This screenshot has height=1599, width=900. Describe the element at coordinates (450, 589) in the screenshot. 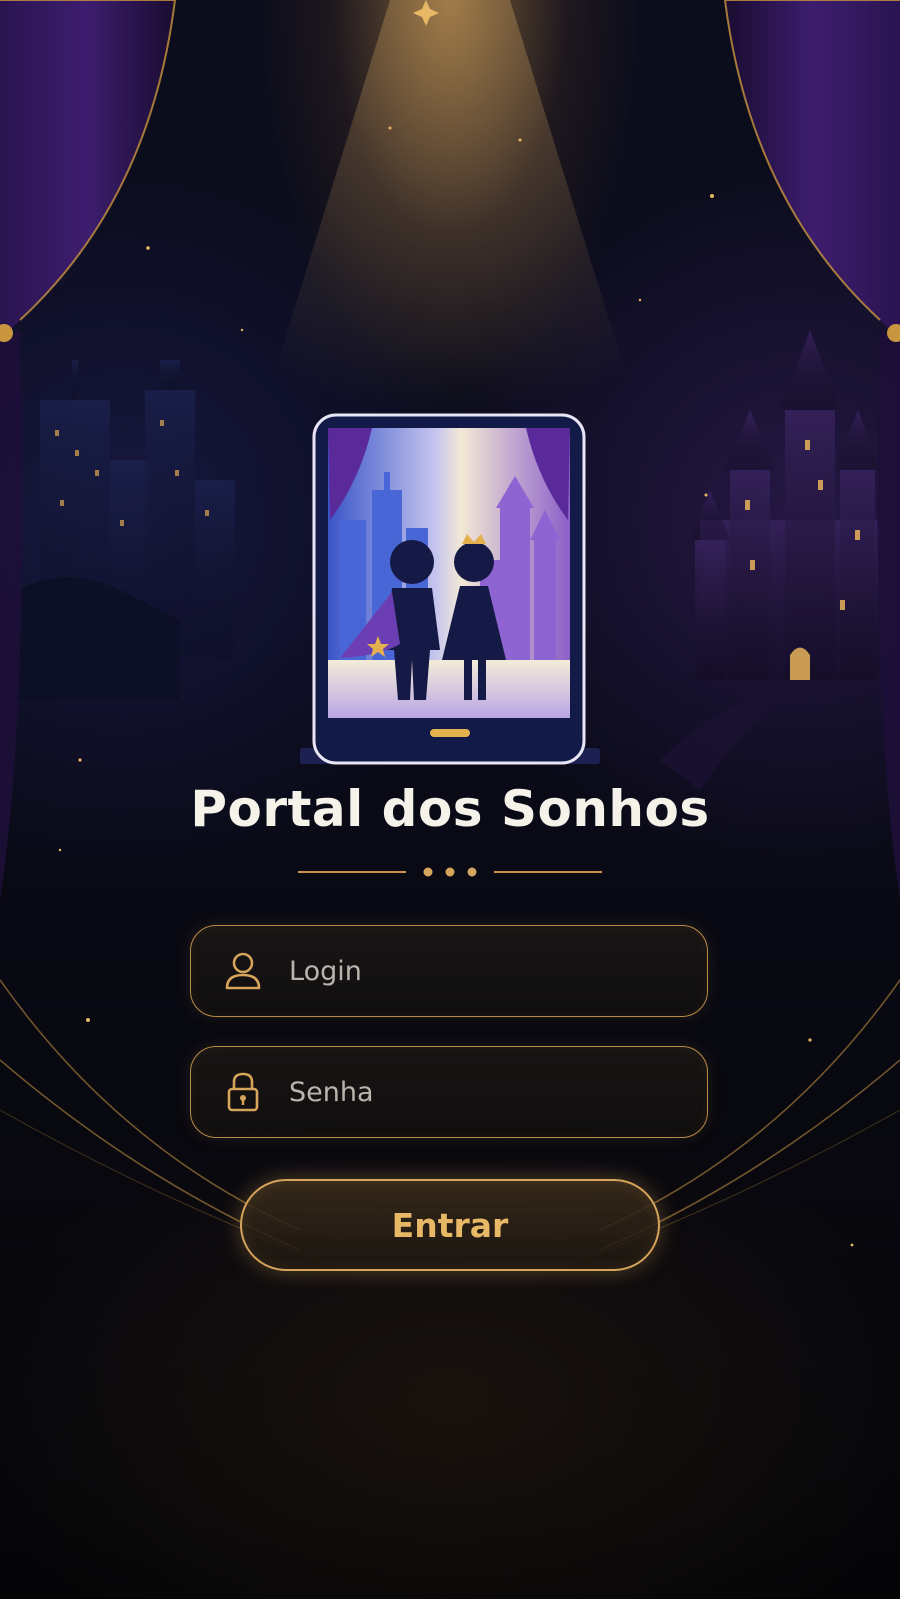

I see `tablet-portal-logo` at that location.